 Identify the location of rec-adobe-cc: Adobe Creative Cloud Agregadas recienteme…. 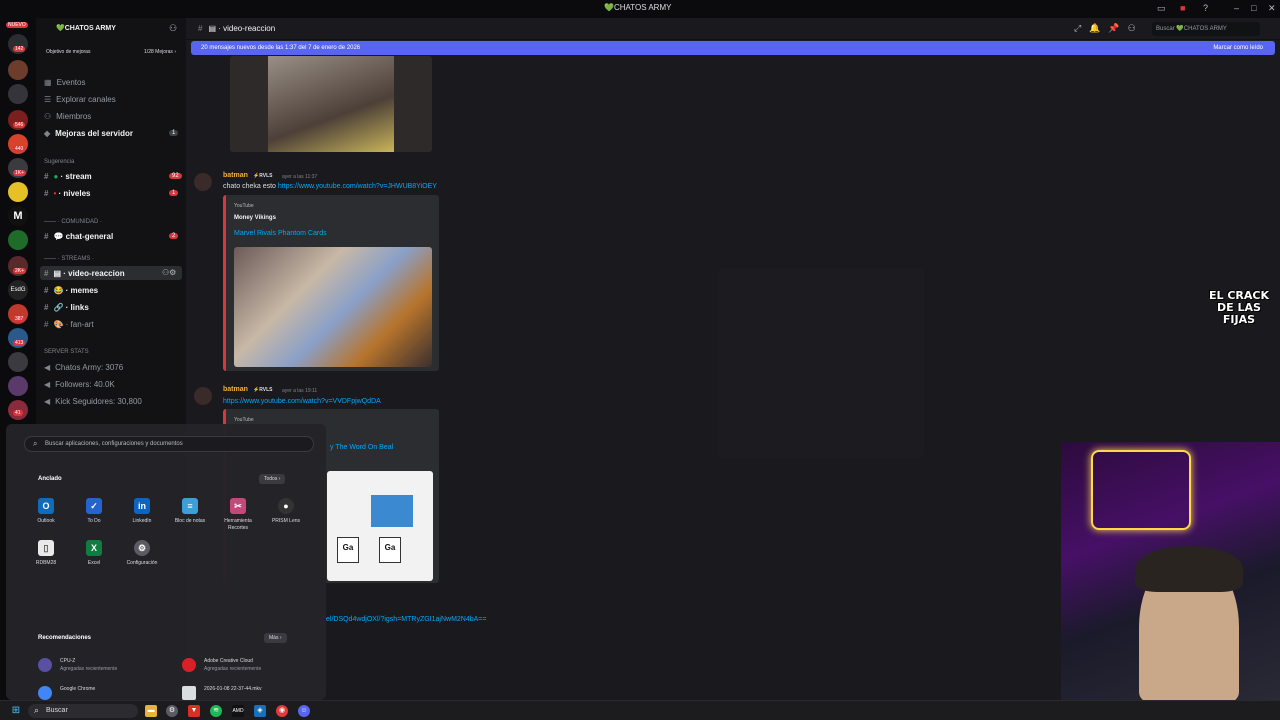
(252, 666).